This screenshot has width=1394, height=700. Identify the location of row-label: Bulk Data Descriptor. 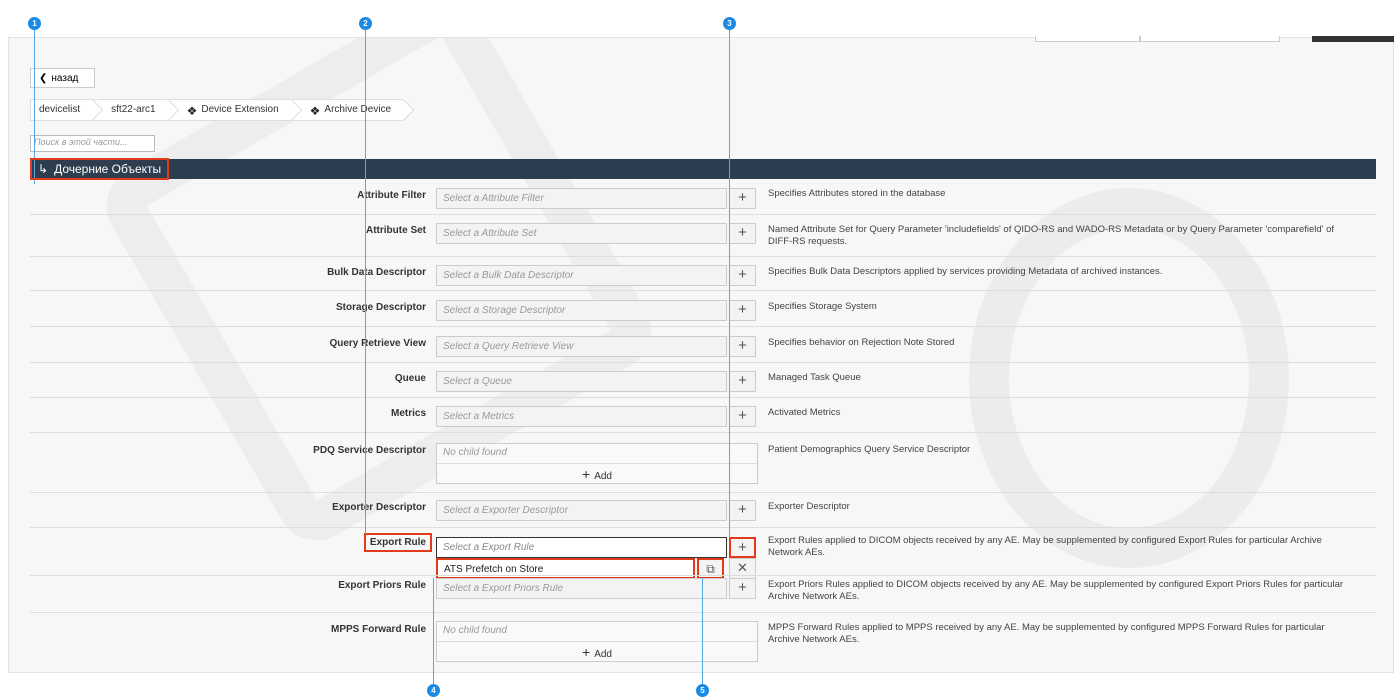
(376, 272).